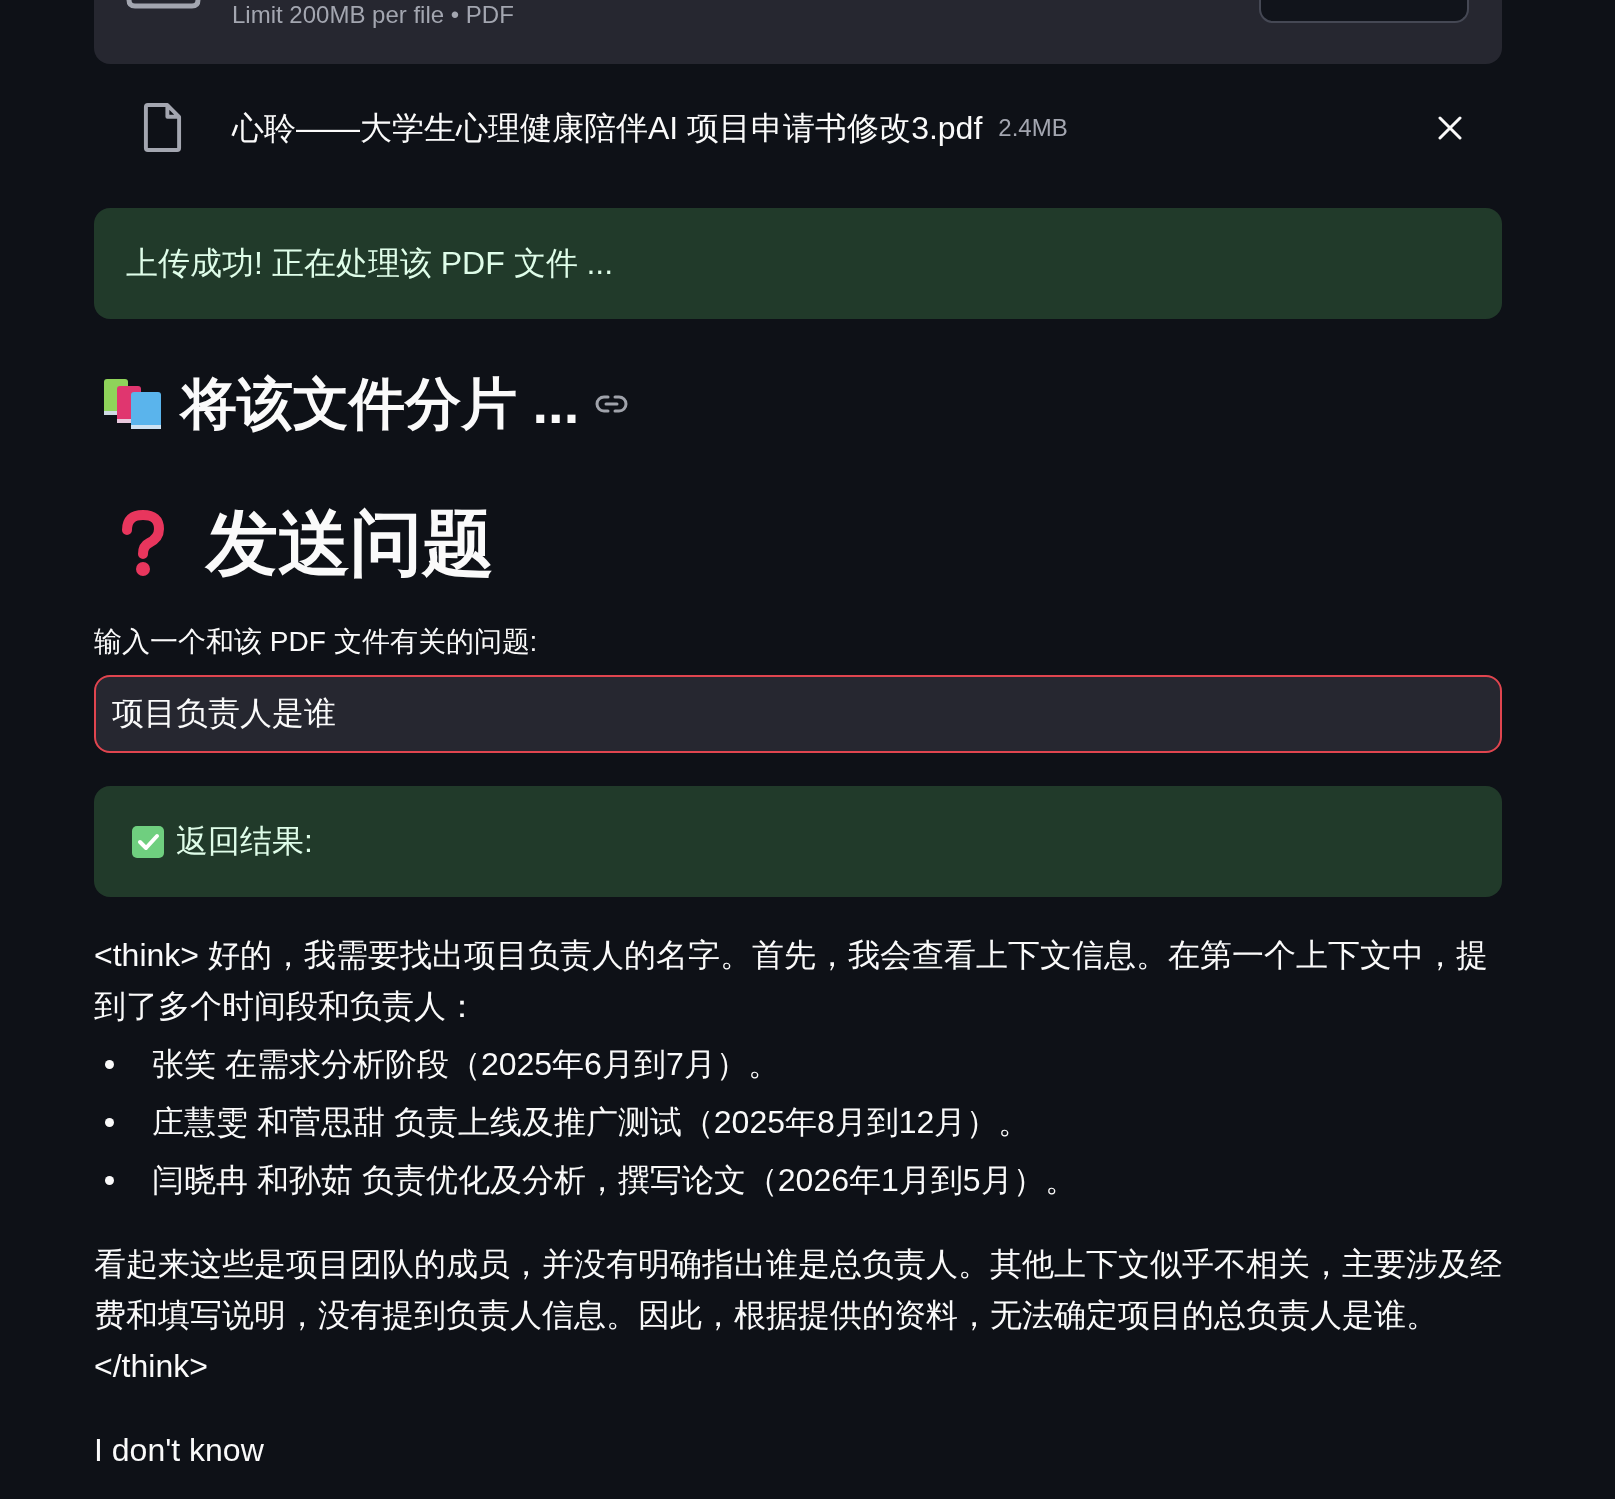  What do you see at coordinates (163, 4) in the screenshot?
I see `upload-icon` at bounding box center [163, 4].